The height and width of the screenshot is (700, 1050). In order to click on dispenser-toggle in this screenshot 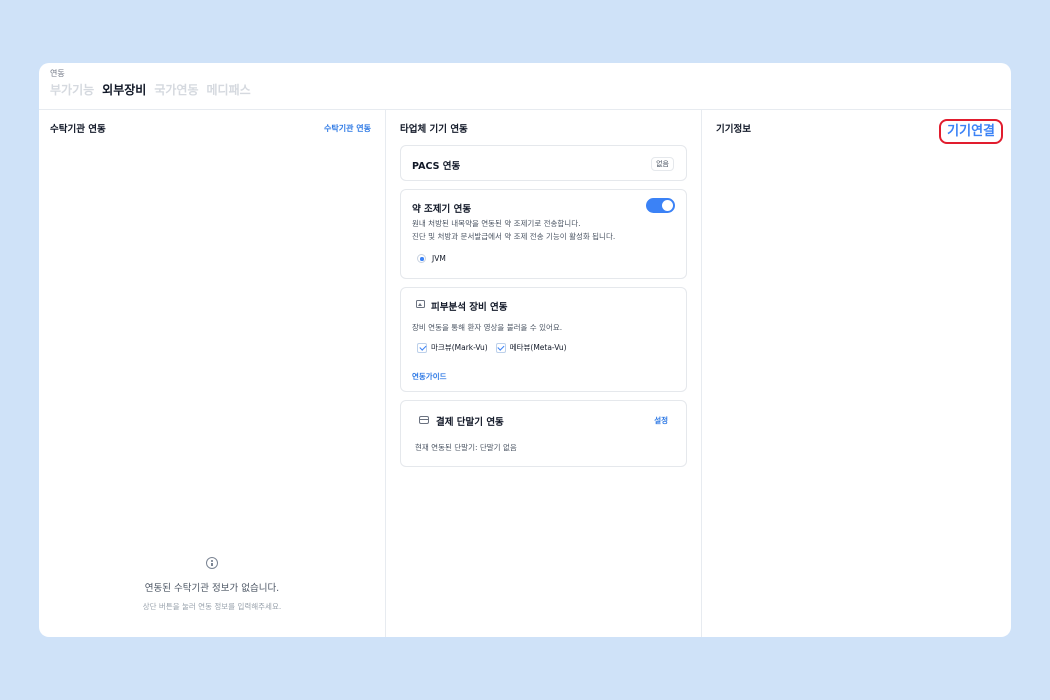, I will do `click(660, 205)`.